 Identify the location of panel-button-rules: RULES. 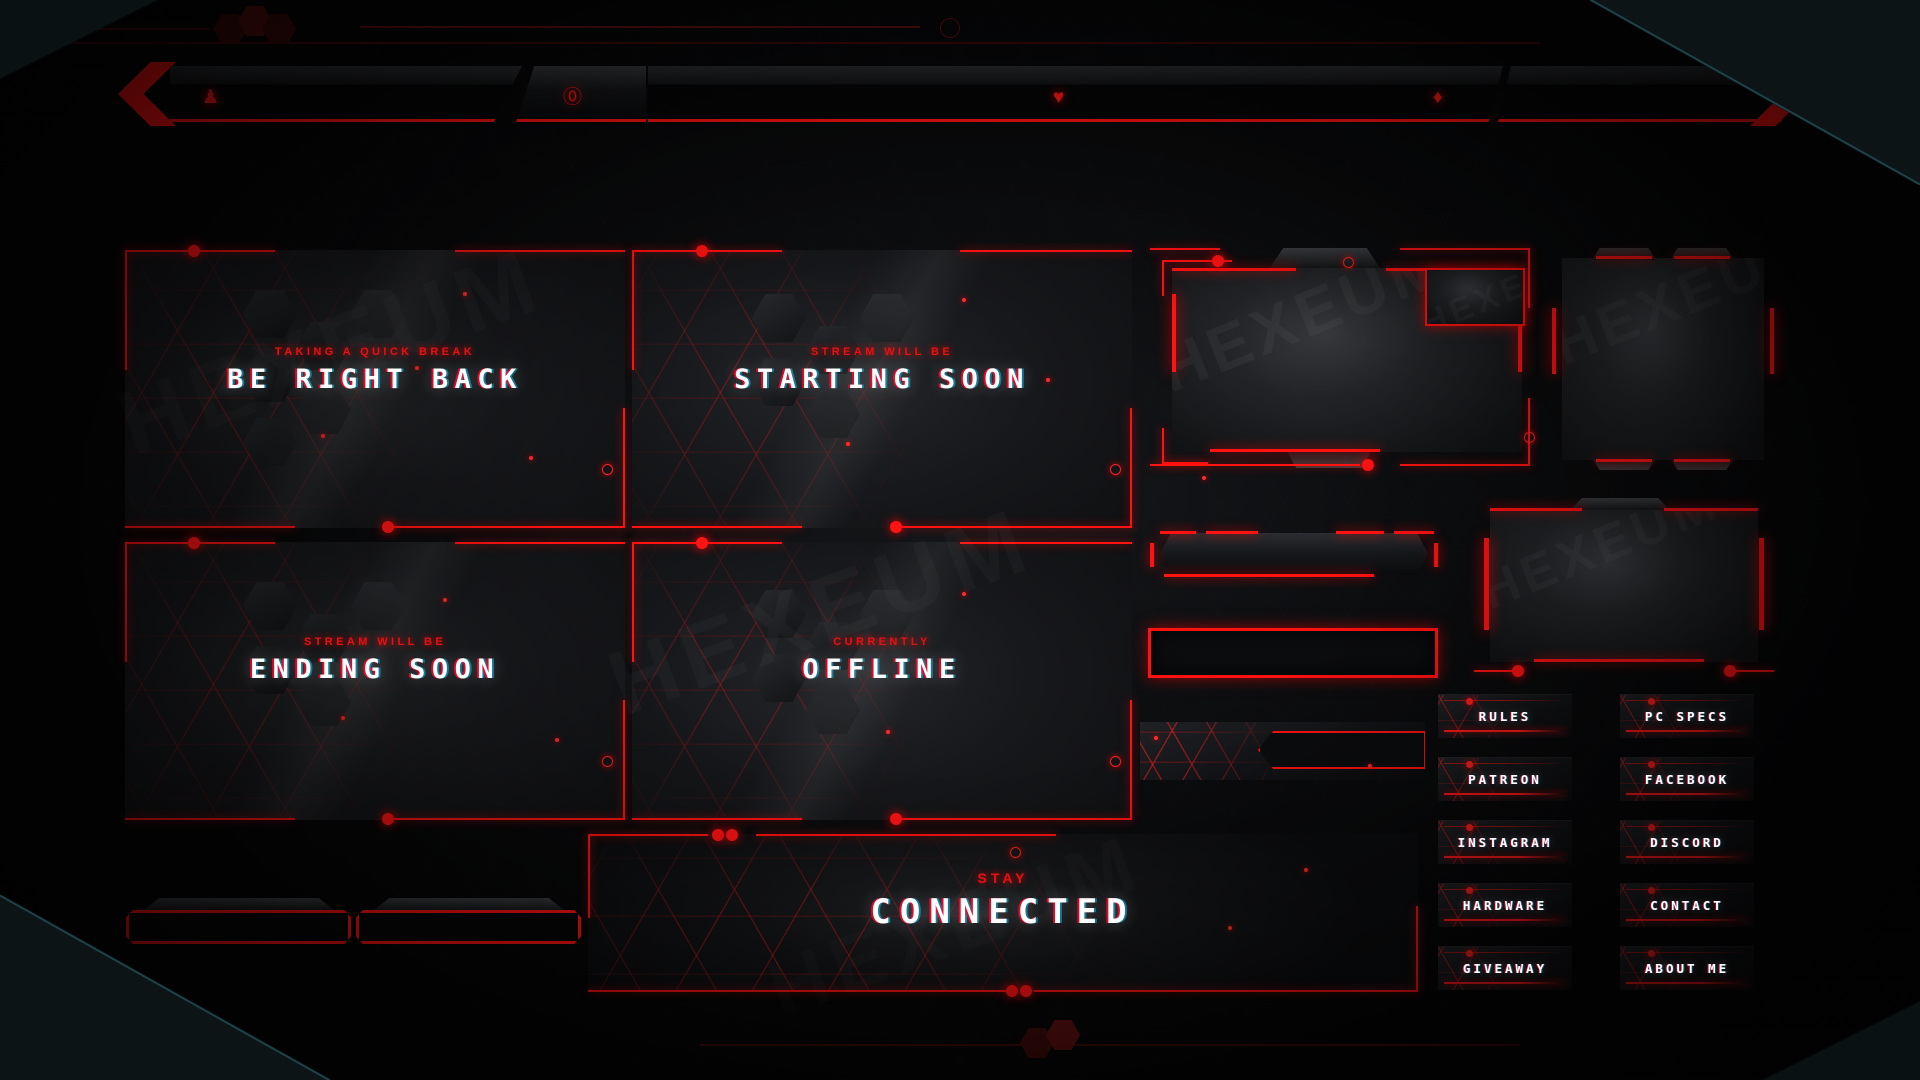
(1505, 716).